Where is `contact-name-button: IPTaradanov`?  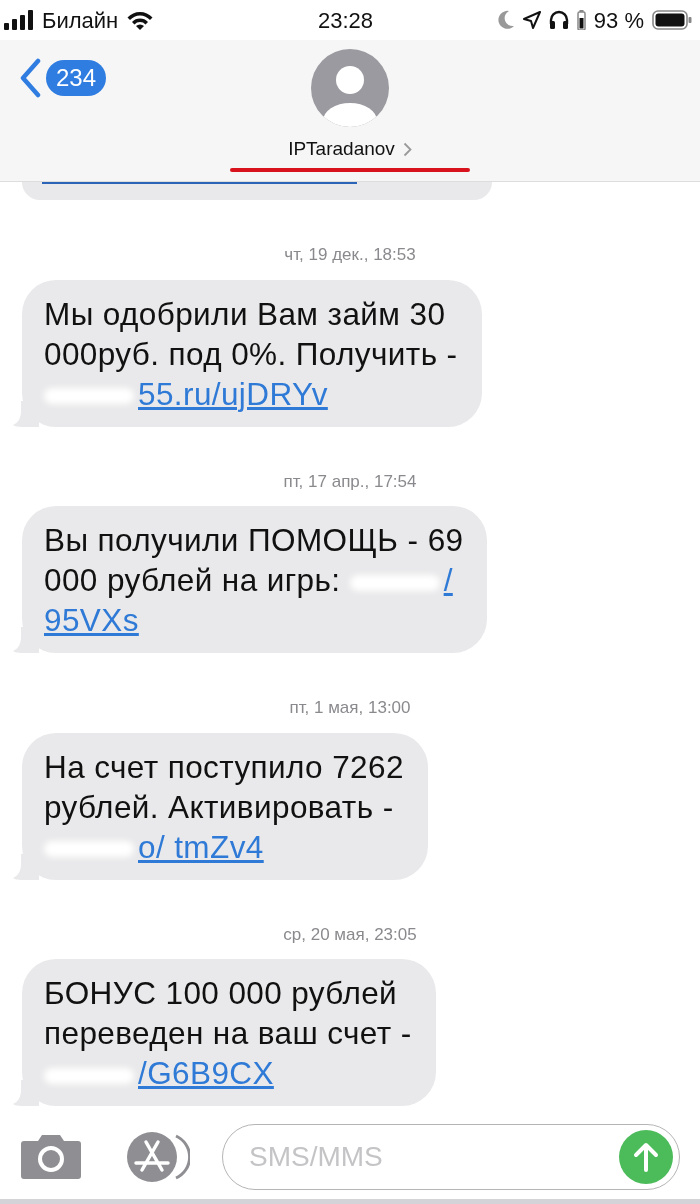 contact-name-button: IPTaradanov is located at coordinates (350, 149).